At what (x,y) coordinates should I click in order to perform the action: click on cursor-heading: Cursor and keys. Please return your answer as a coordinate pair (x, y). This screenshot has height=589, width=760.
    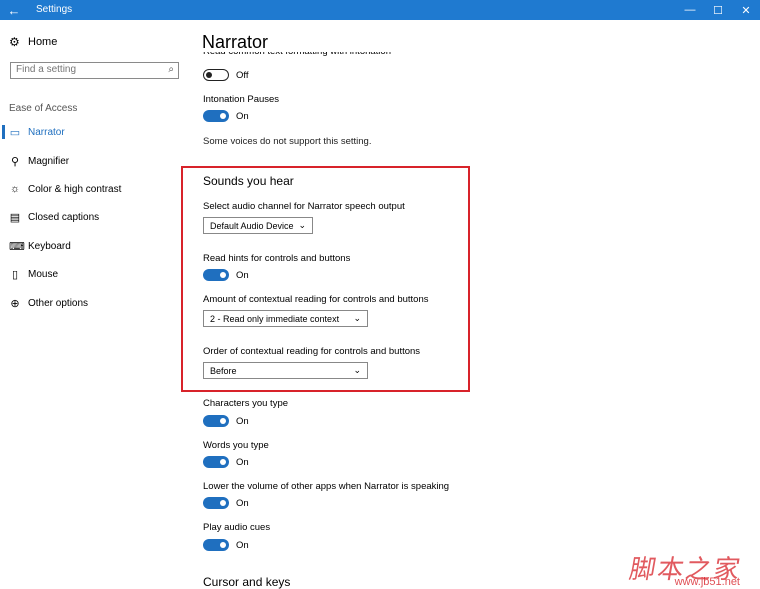
    Looking at the image, I should click on (247, 582).